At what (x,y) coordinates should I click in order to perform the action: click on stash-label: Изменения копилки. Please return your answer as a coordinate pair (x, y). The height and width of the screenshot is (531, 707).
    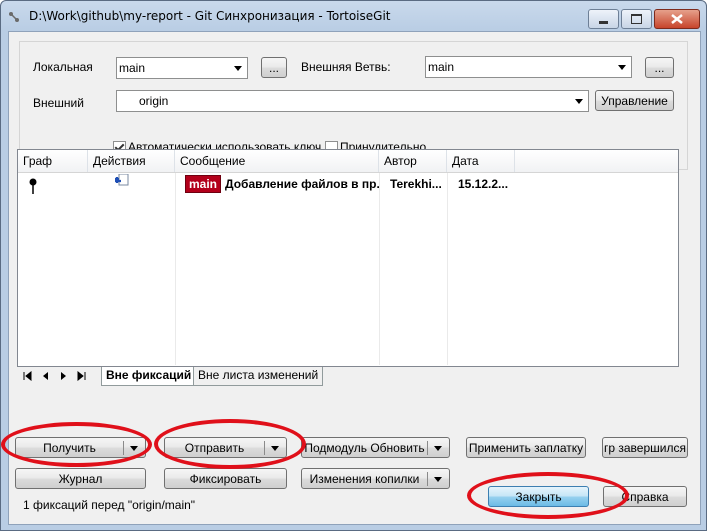
    Looking at the image, I should click on (364, 479).